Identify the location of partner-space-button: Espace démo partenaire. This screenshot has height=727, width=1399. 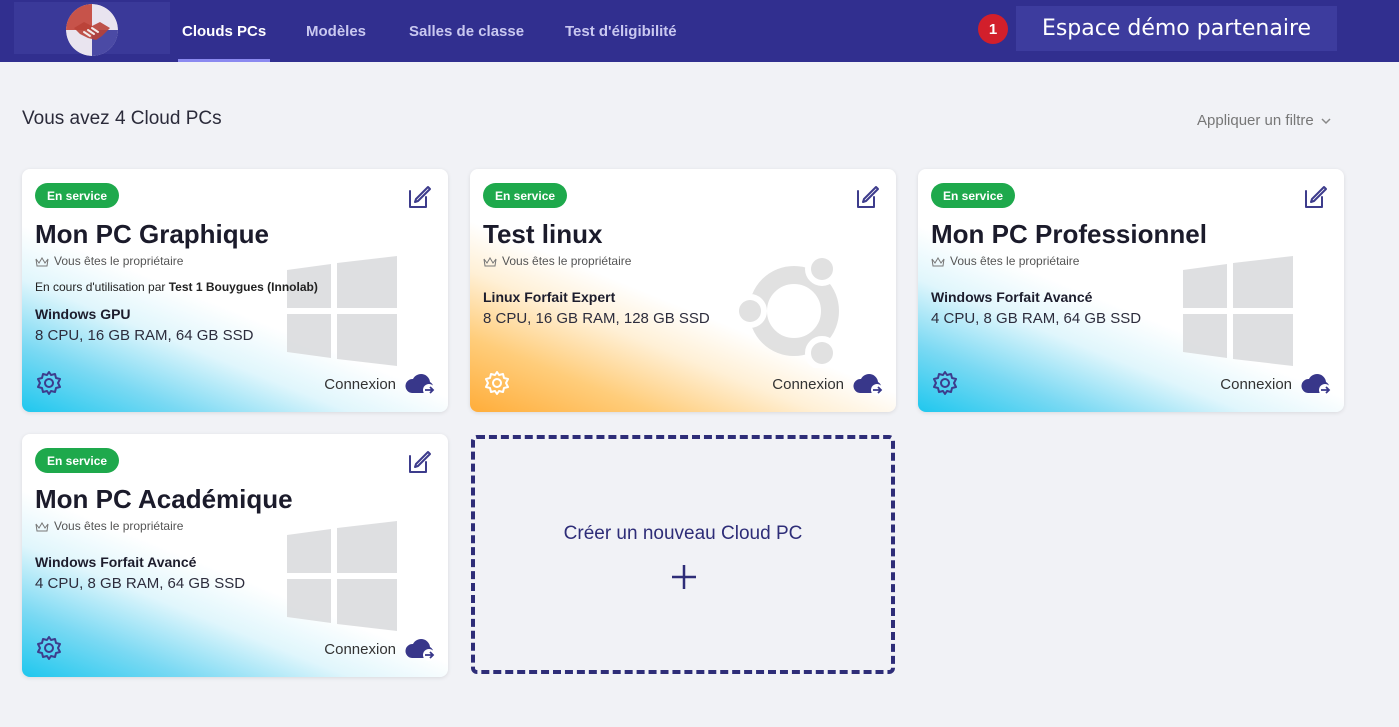
(1176, 28).